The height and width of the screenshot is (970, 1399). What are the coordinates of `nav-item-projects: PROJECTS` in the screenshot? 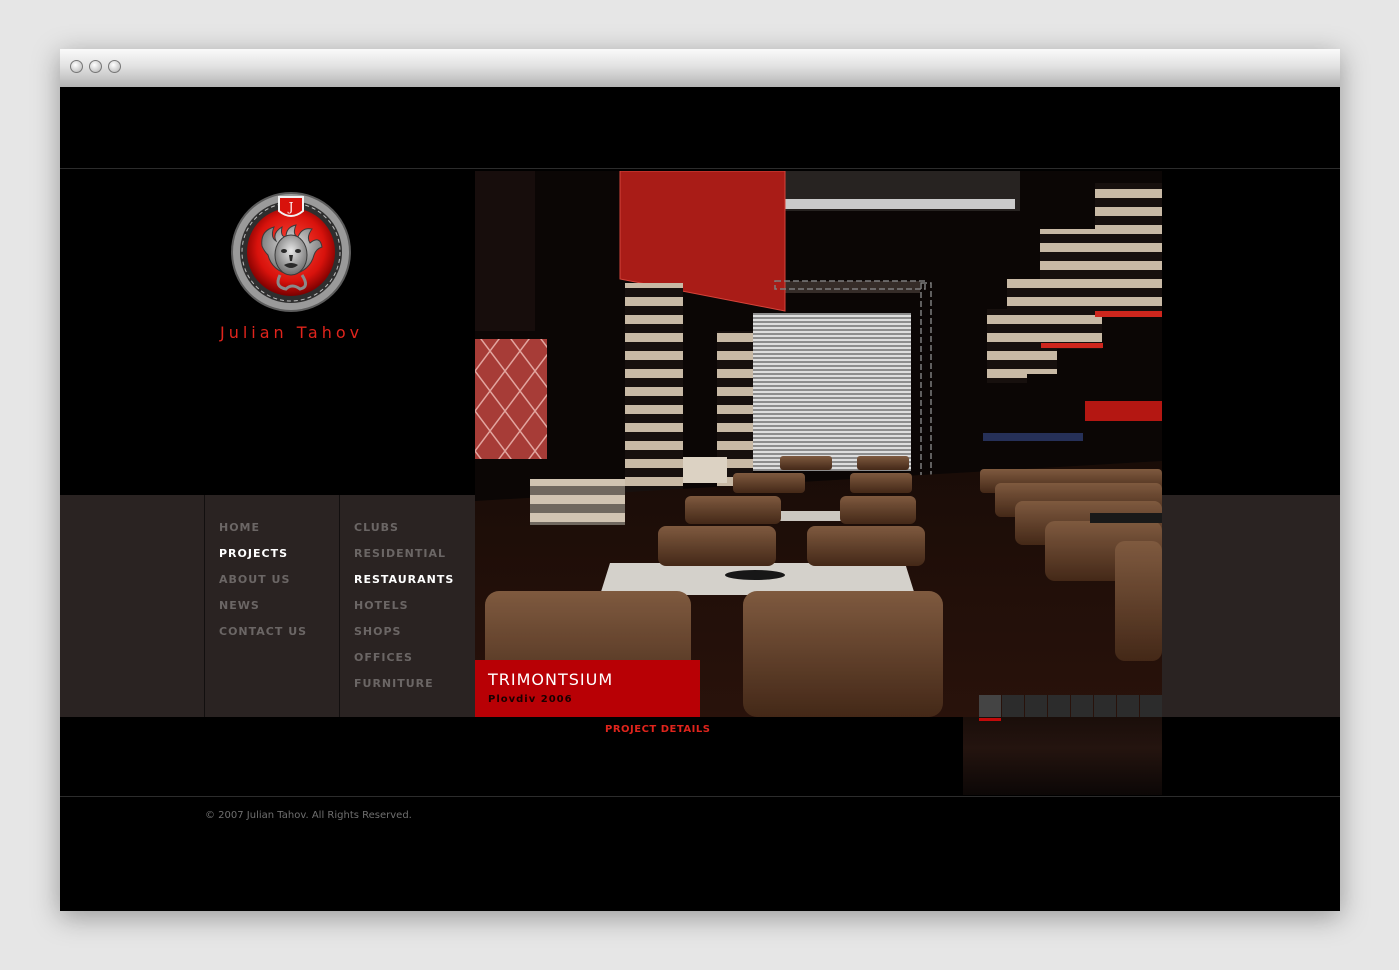 It's located at (263, 554).